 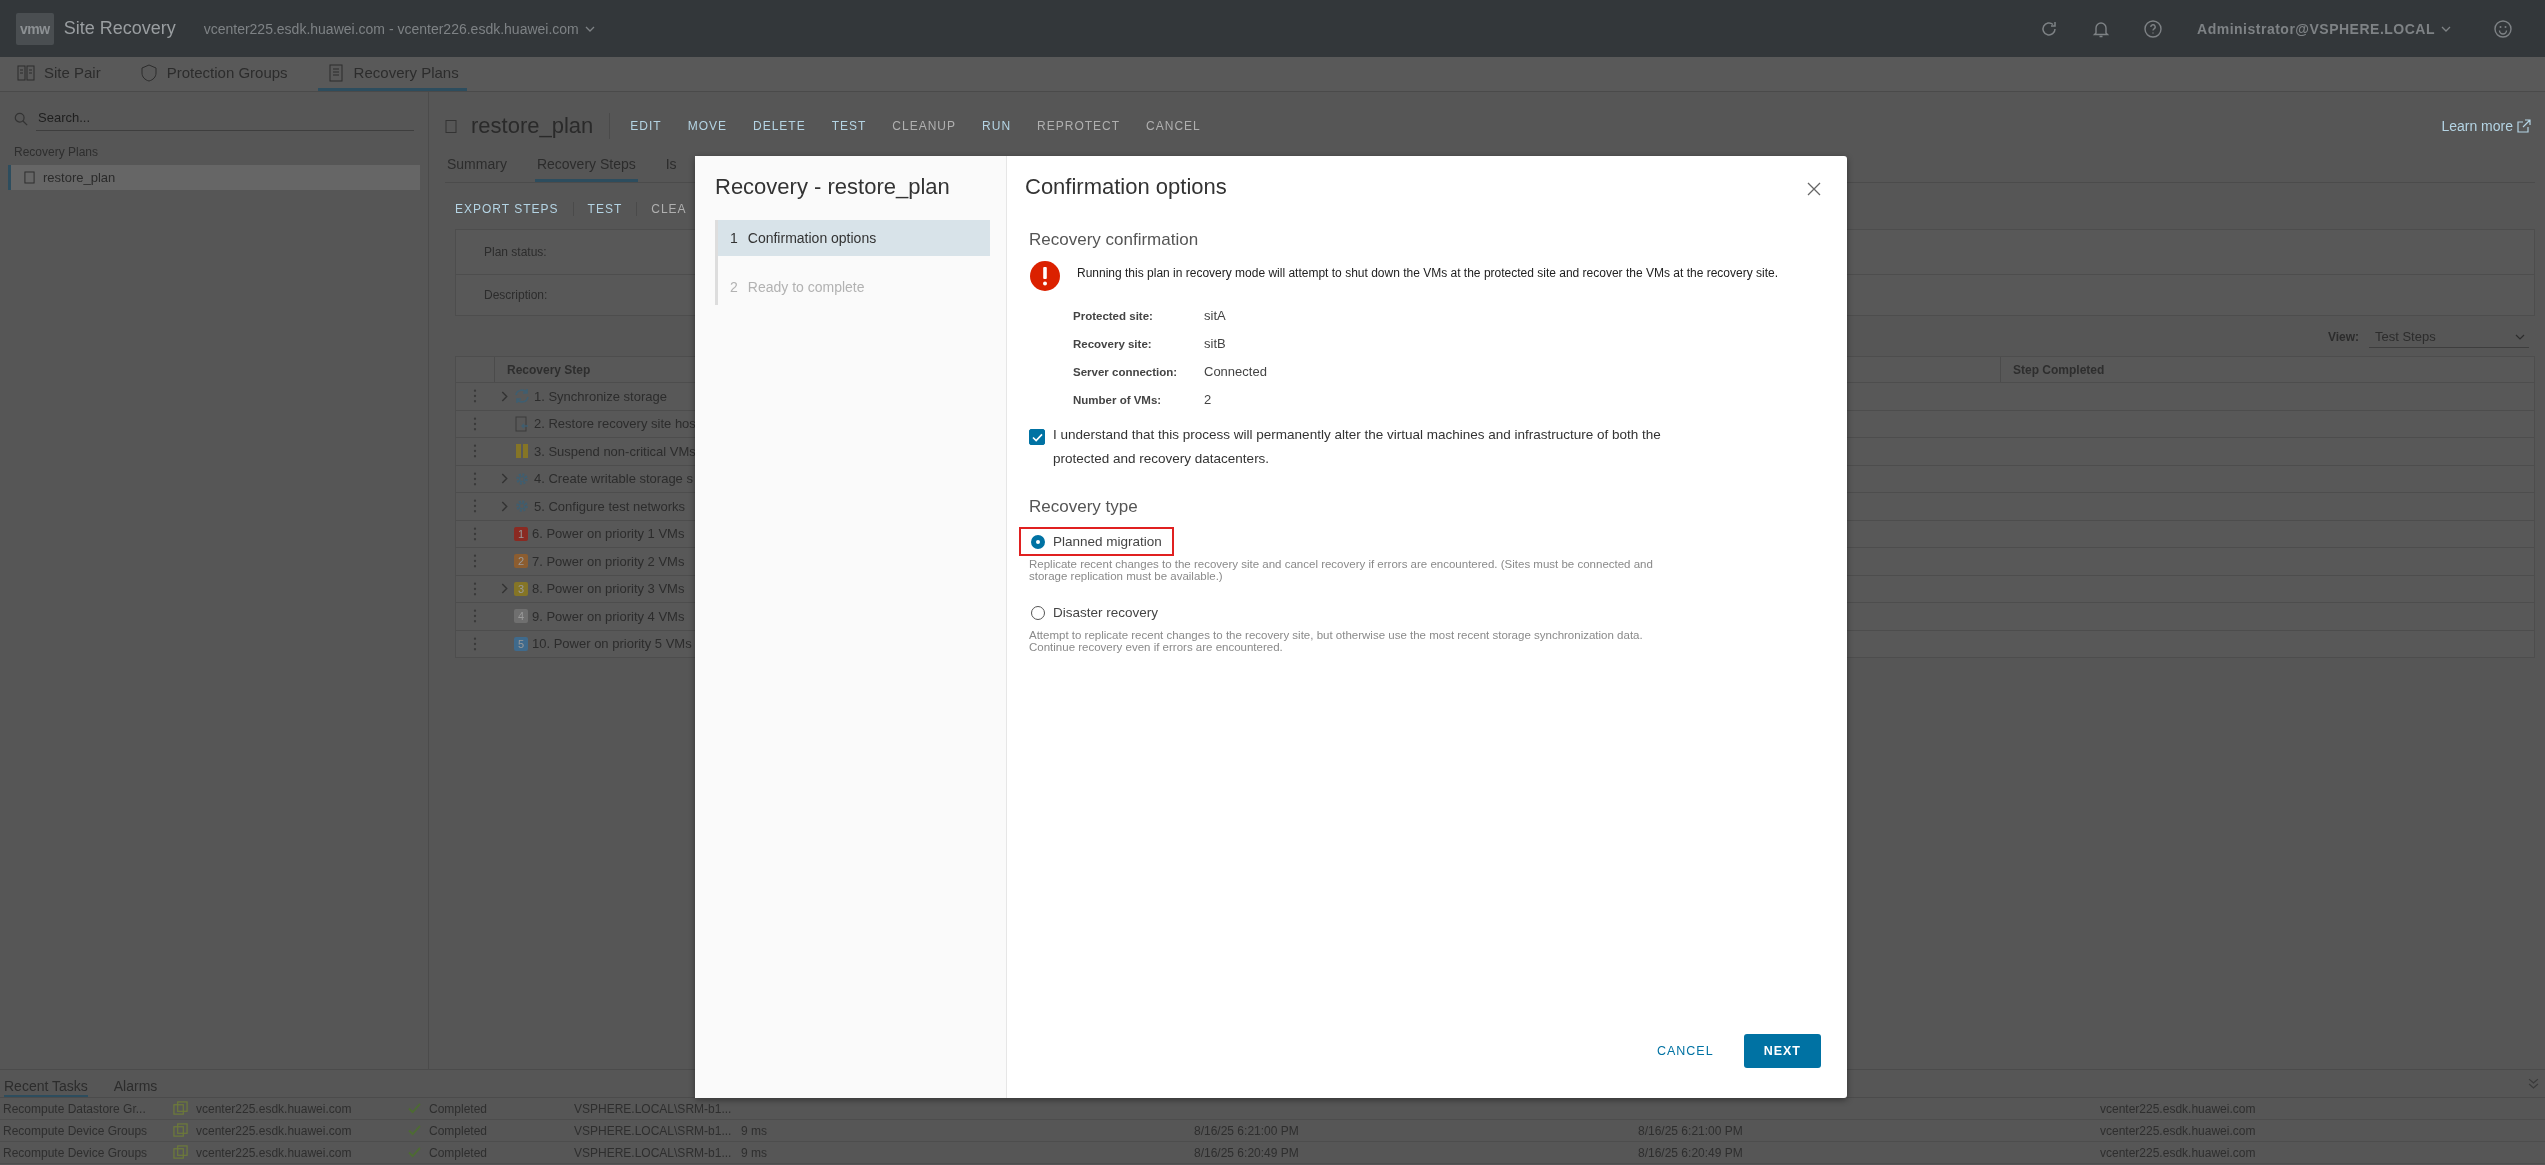 What do you see at coordinates (779, 126) in the screenshot?
I see `action-button: DELETE` at bounding box center [779, 126].